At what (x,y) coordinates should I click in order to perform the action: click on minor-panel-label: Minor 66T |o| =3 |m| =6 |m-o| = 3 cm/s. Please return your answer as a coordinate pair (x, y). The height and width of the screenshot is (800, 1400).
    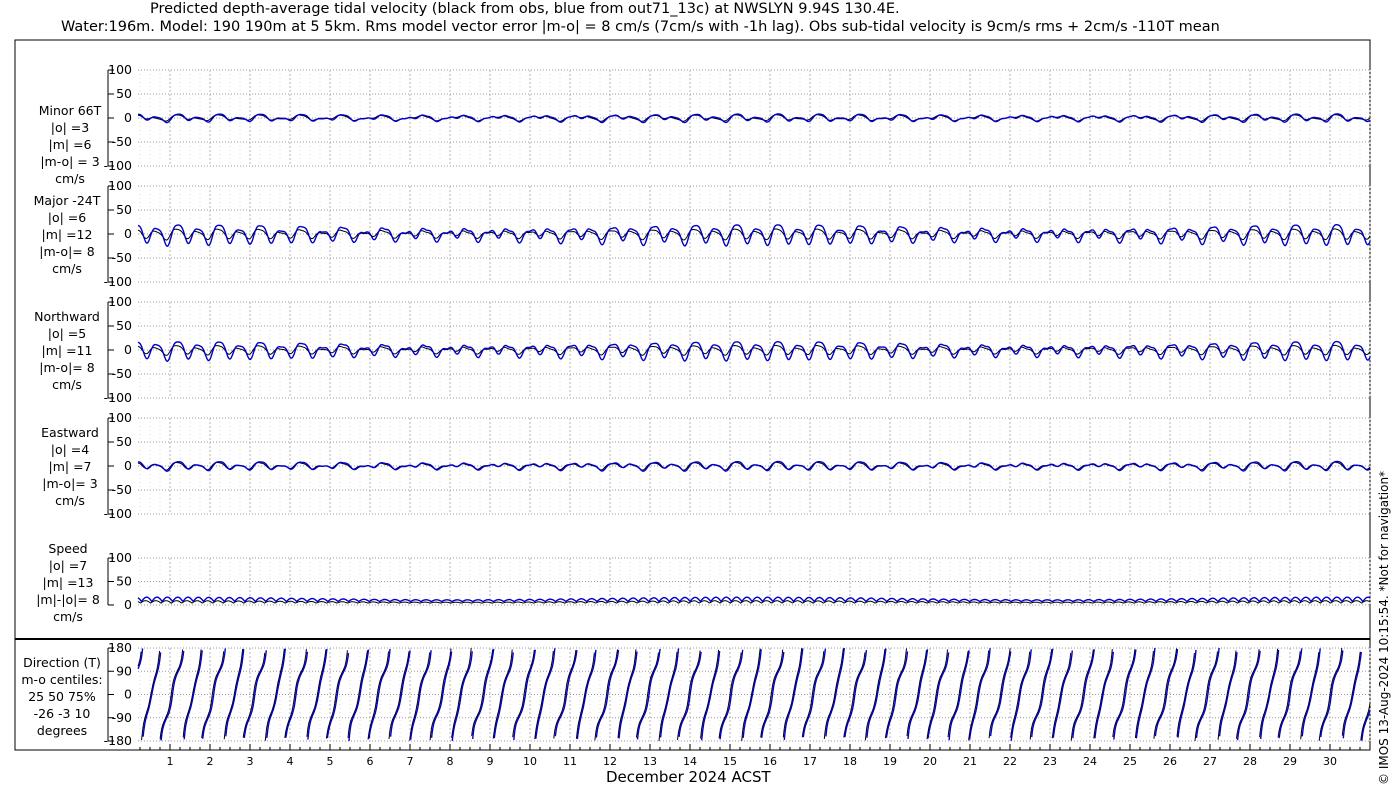
    Looking at the image, I should click on (70, 144).